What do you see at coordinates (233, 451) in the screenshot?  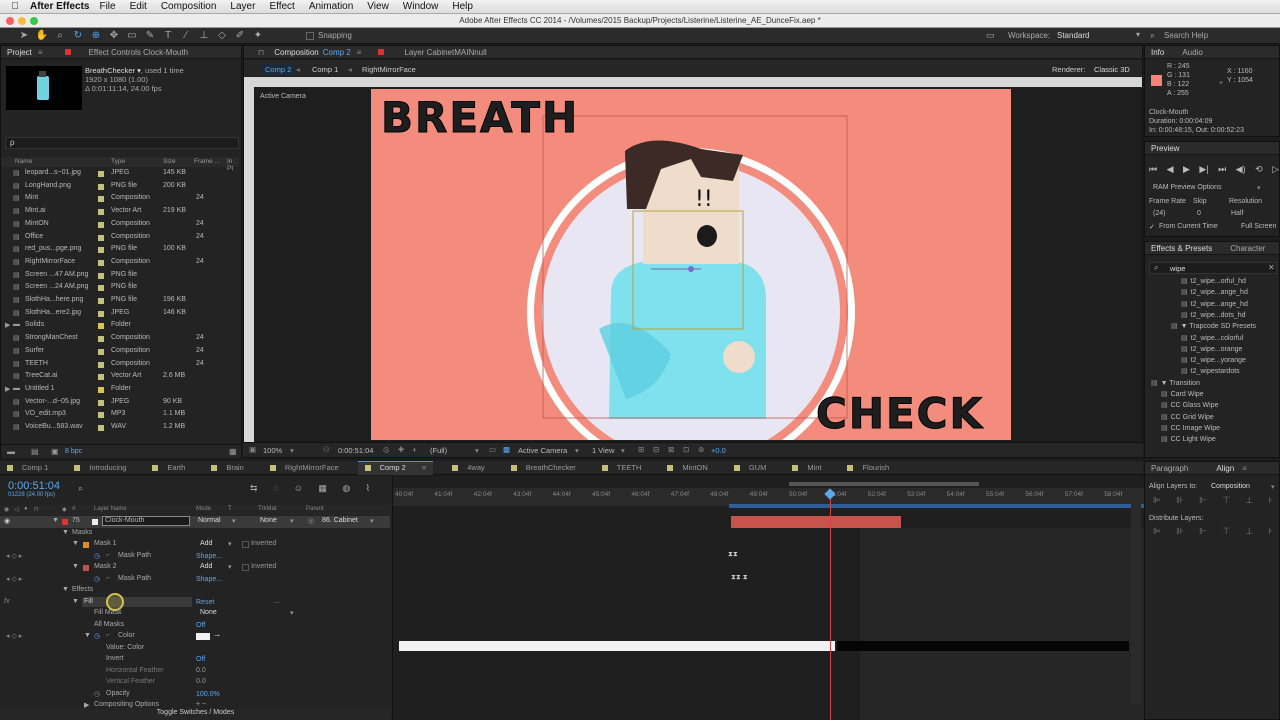 I see `delete-icon: ▦` at bounding box center [233, 451].